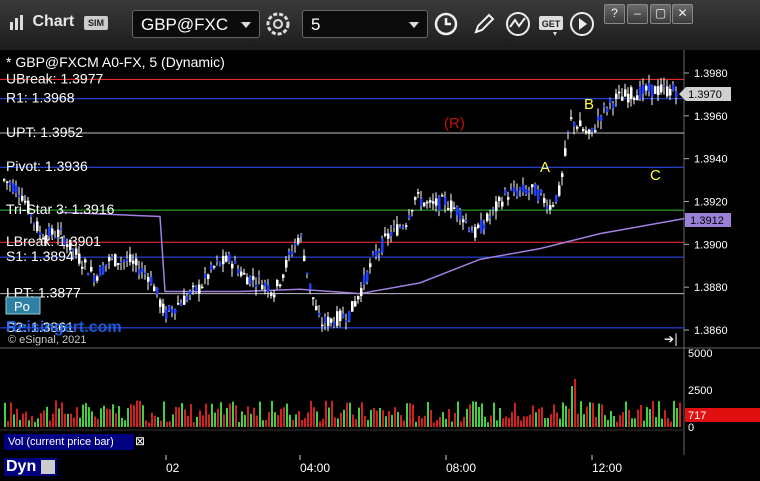 The height and width of the screenshot is (481, 760). I want to click on price-tick-0: 1.3980, so click(711, 74).